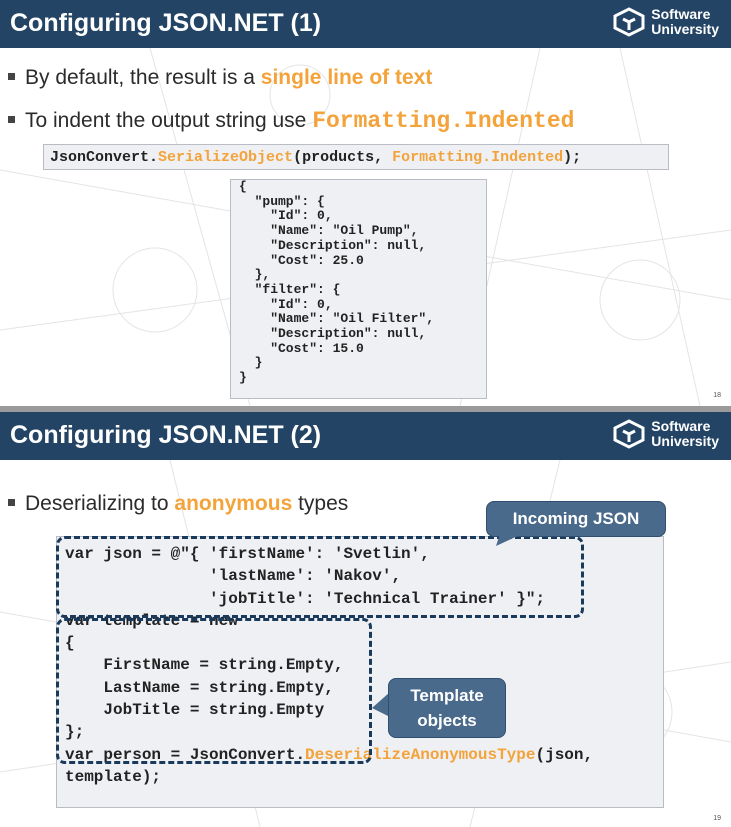 The width and height of the screenshot is (731, 827). Describe the element at coordinates (685, 29) in the screenshot. I see `logo-line-2: University` at that location.